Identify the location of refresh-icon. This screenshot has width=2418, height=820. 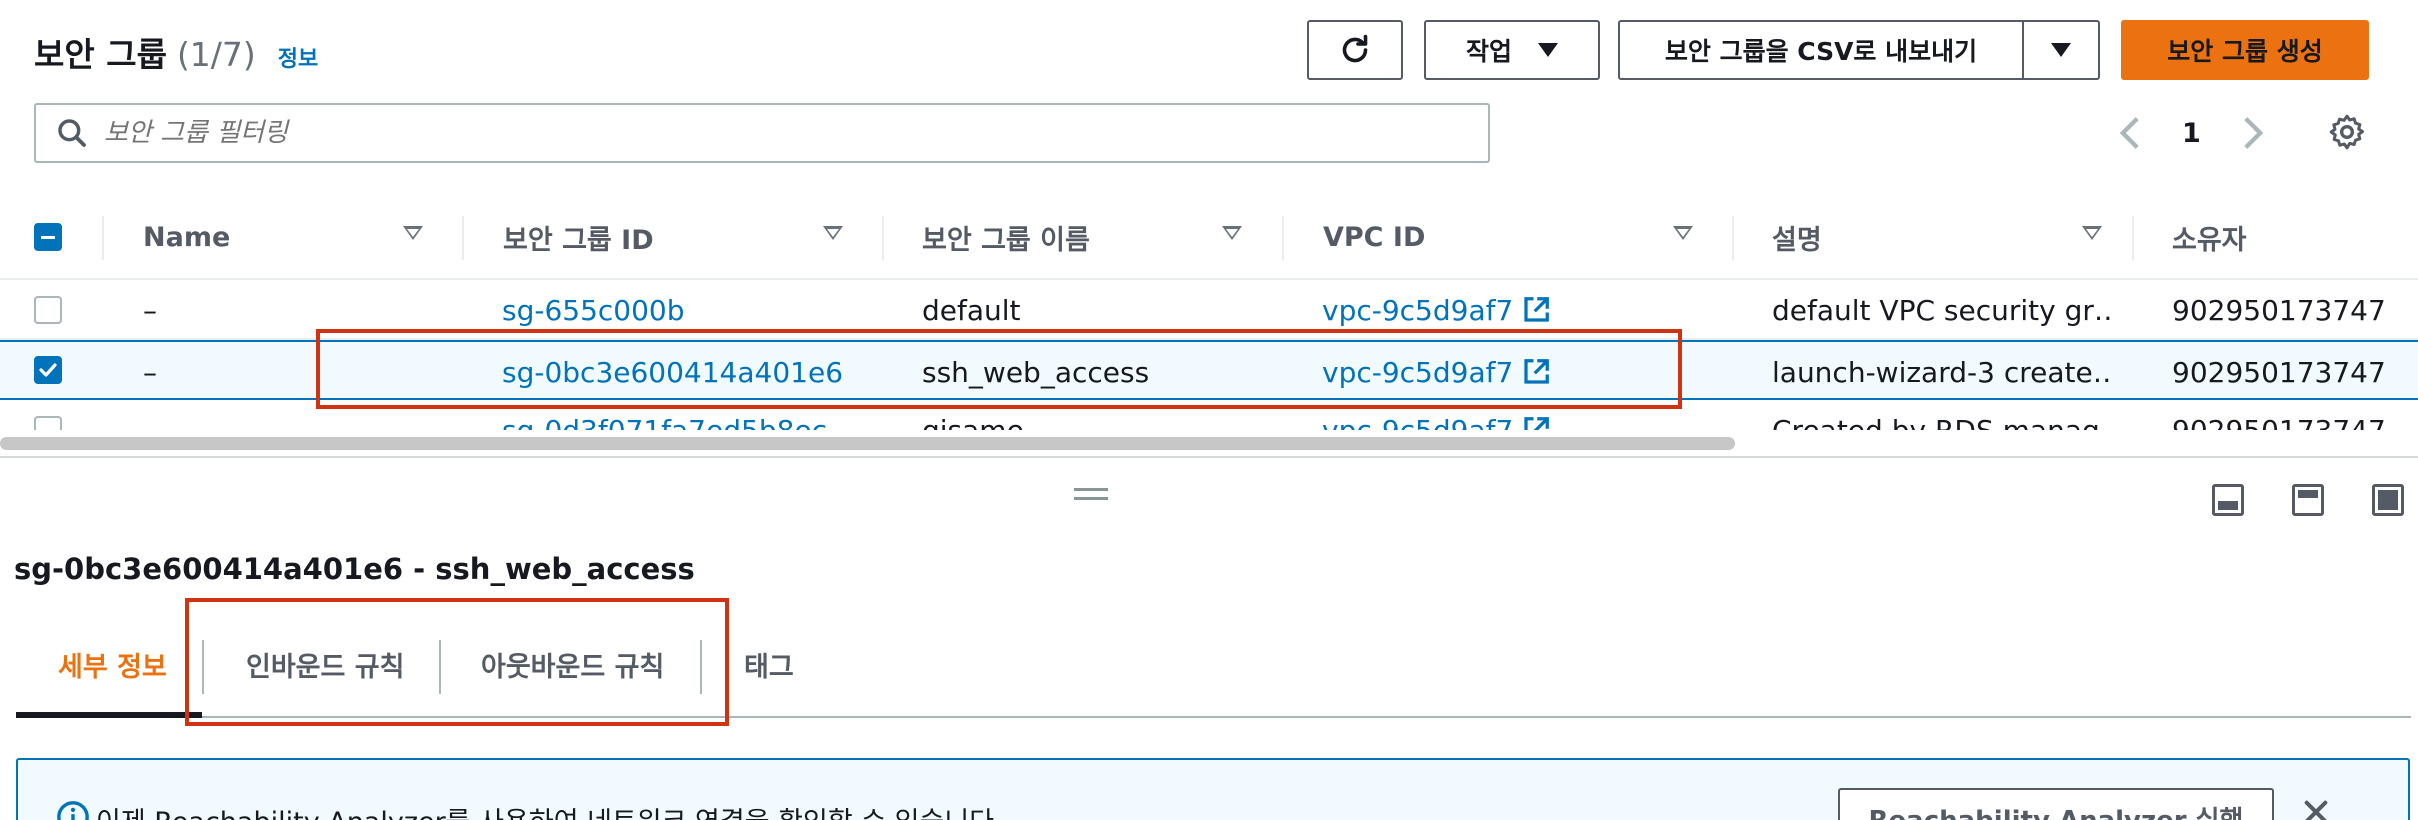
(1355, 48).